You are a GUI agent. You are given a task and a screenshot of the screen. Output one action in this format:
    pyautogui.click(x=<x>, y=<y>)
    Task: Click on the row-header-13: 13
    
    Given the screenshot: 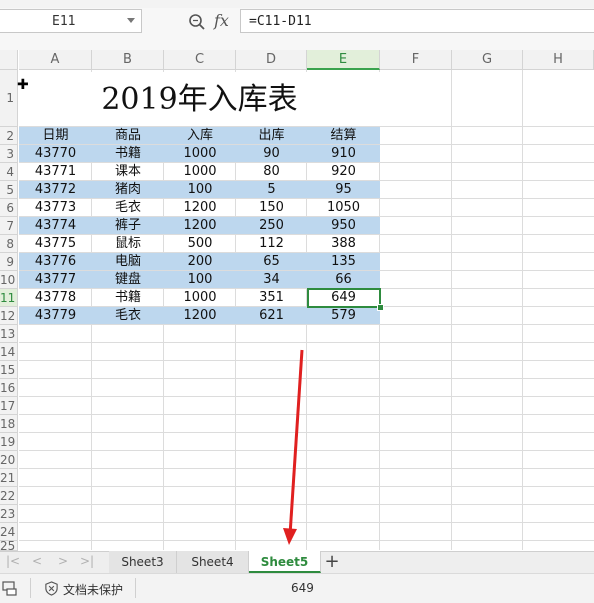 What is the action you would take?
    pyautogui.click(x=9, y=334)
    